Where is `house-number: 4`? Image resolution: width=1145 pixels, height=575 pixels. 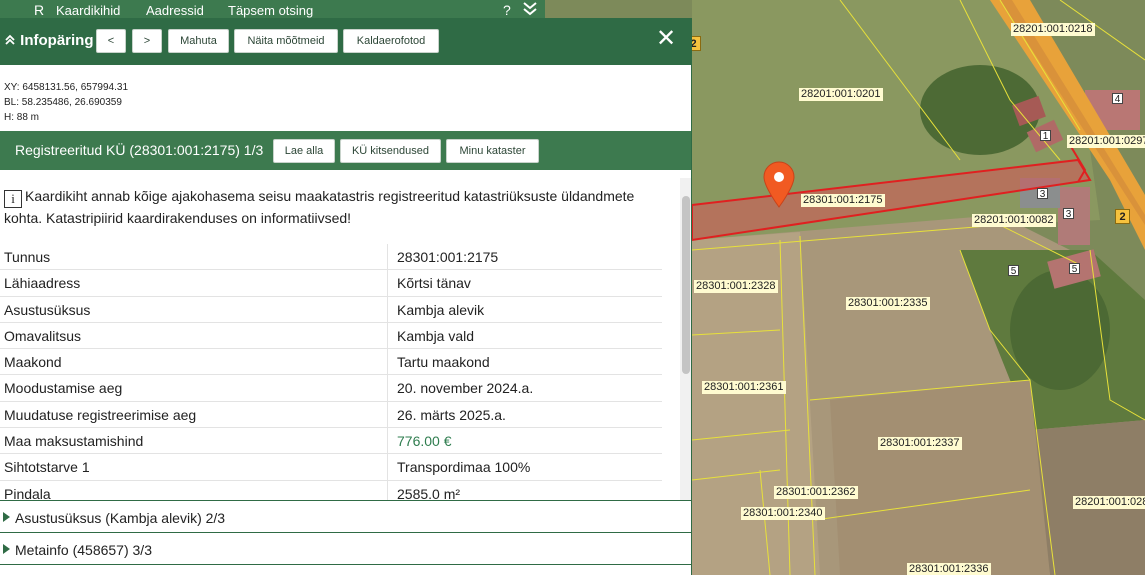
house-number: 4 is located at coordinates (1117, 99).